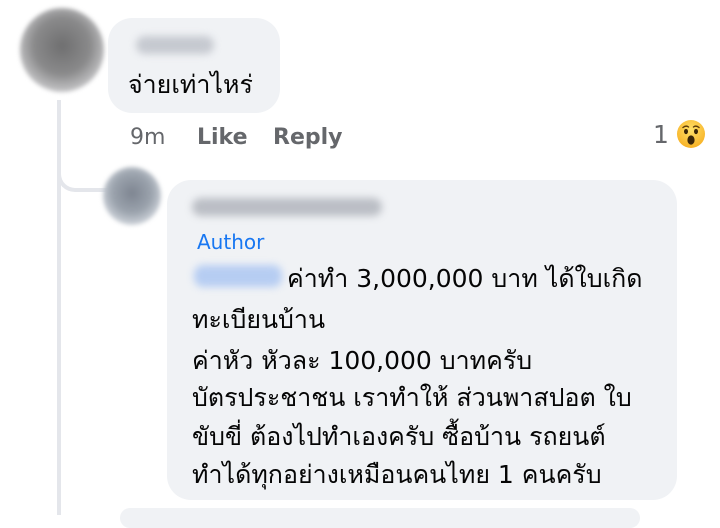 The height and width of the screenshot is (528, 720). I want to click on mentioned-name-redacted, so click(238, 276).